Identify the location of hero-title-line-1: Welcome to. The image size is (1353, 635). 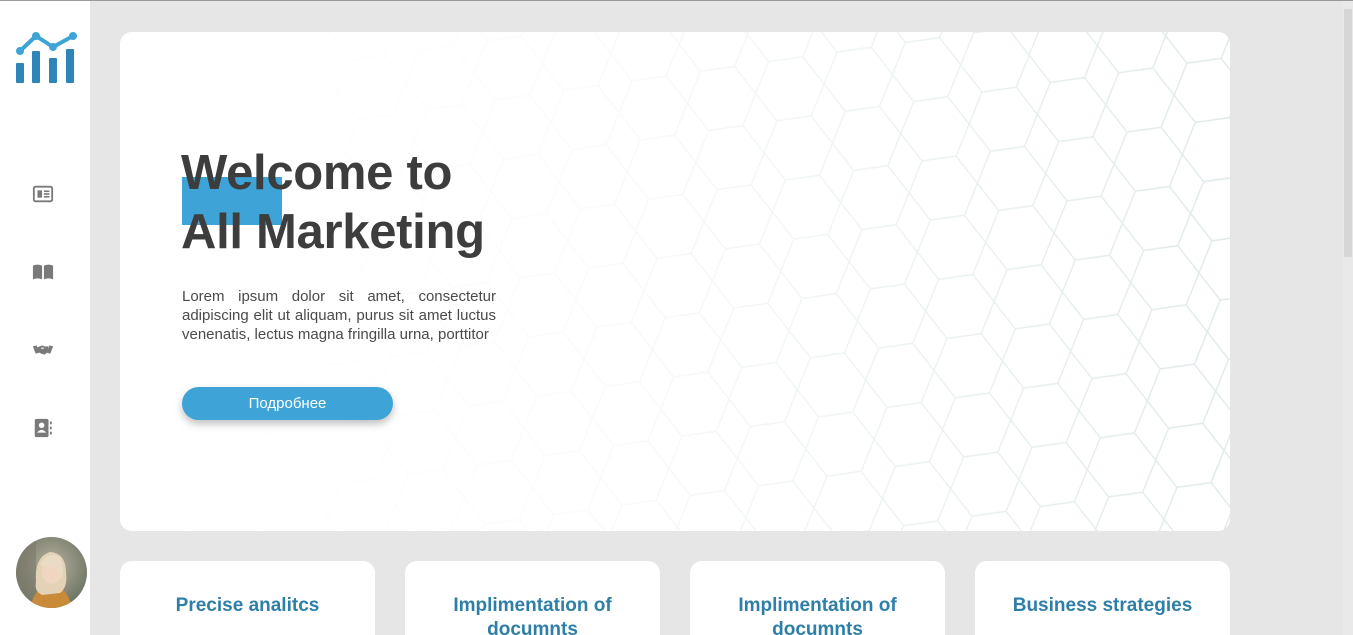
(317, 173).